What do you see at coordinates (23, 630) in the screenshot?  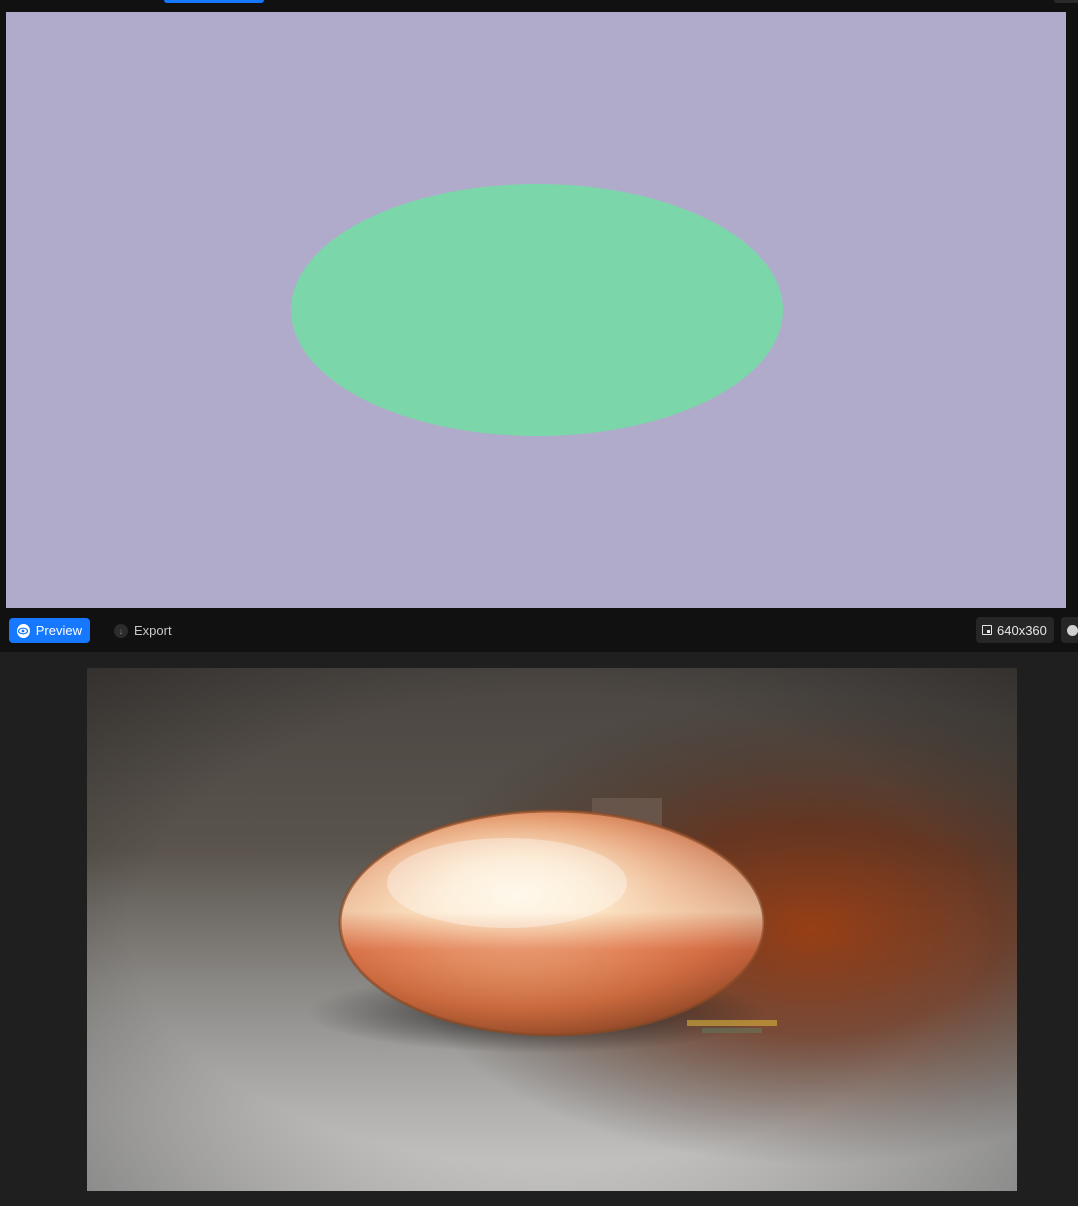 I see `eye-icon` at bounding box center [23, 630].